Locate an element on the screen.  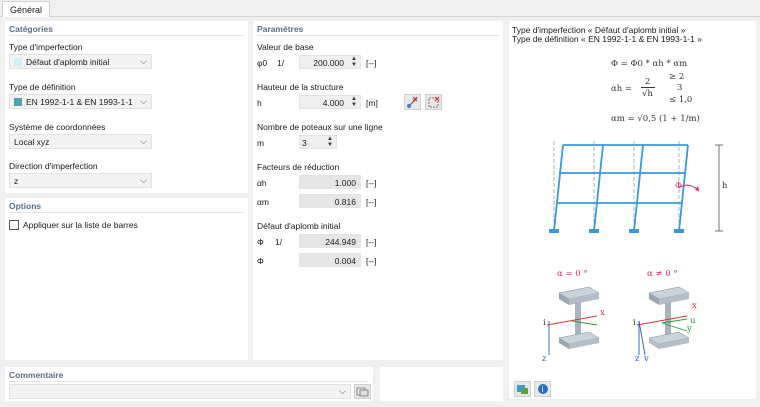
formula-alpha-h-bound-low: ≥ 2 is located at coordinates (677, 77).